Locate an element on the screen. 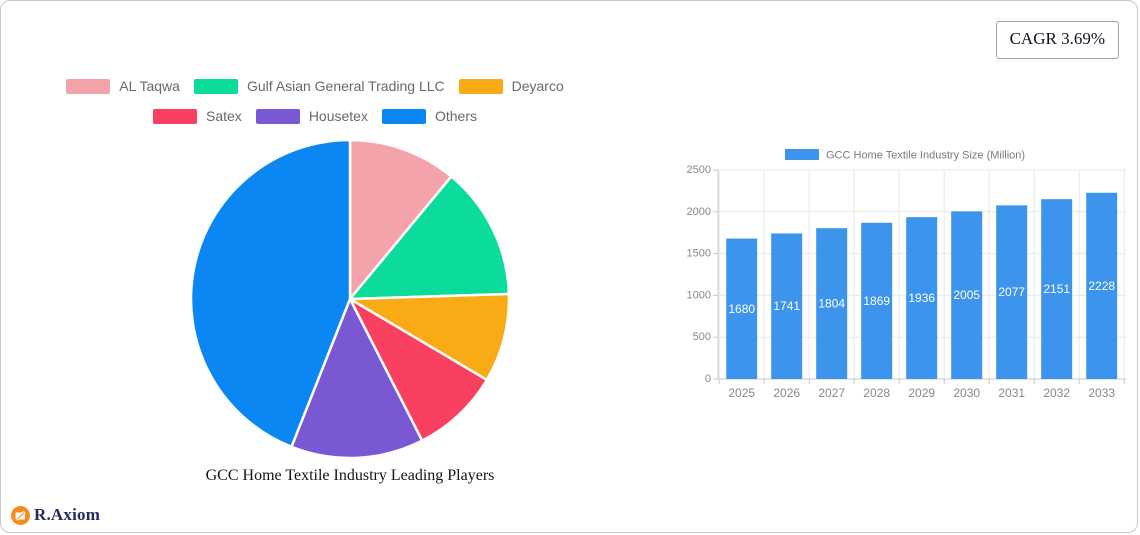 The image size is (1140, 535). cagr-badge: CAGR 3.69% is located at coordinates (1057, 40).